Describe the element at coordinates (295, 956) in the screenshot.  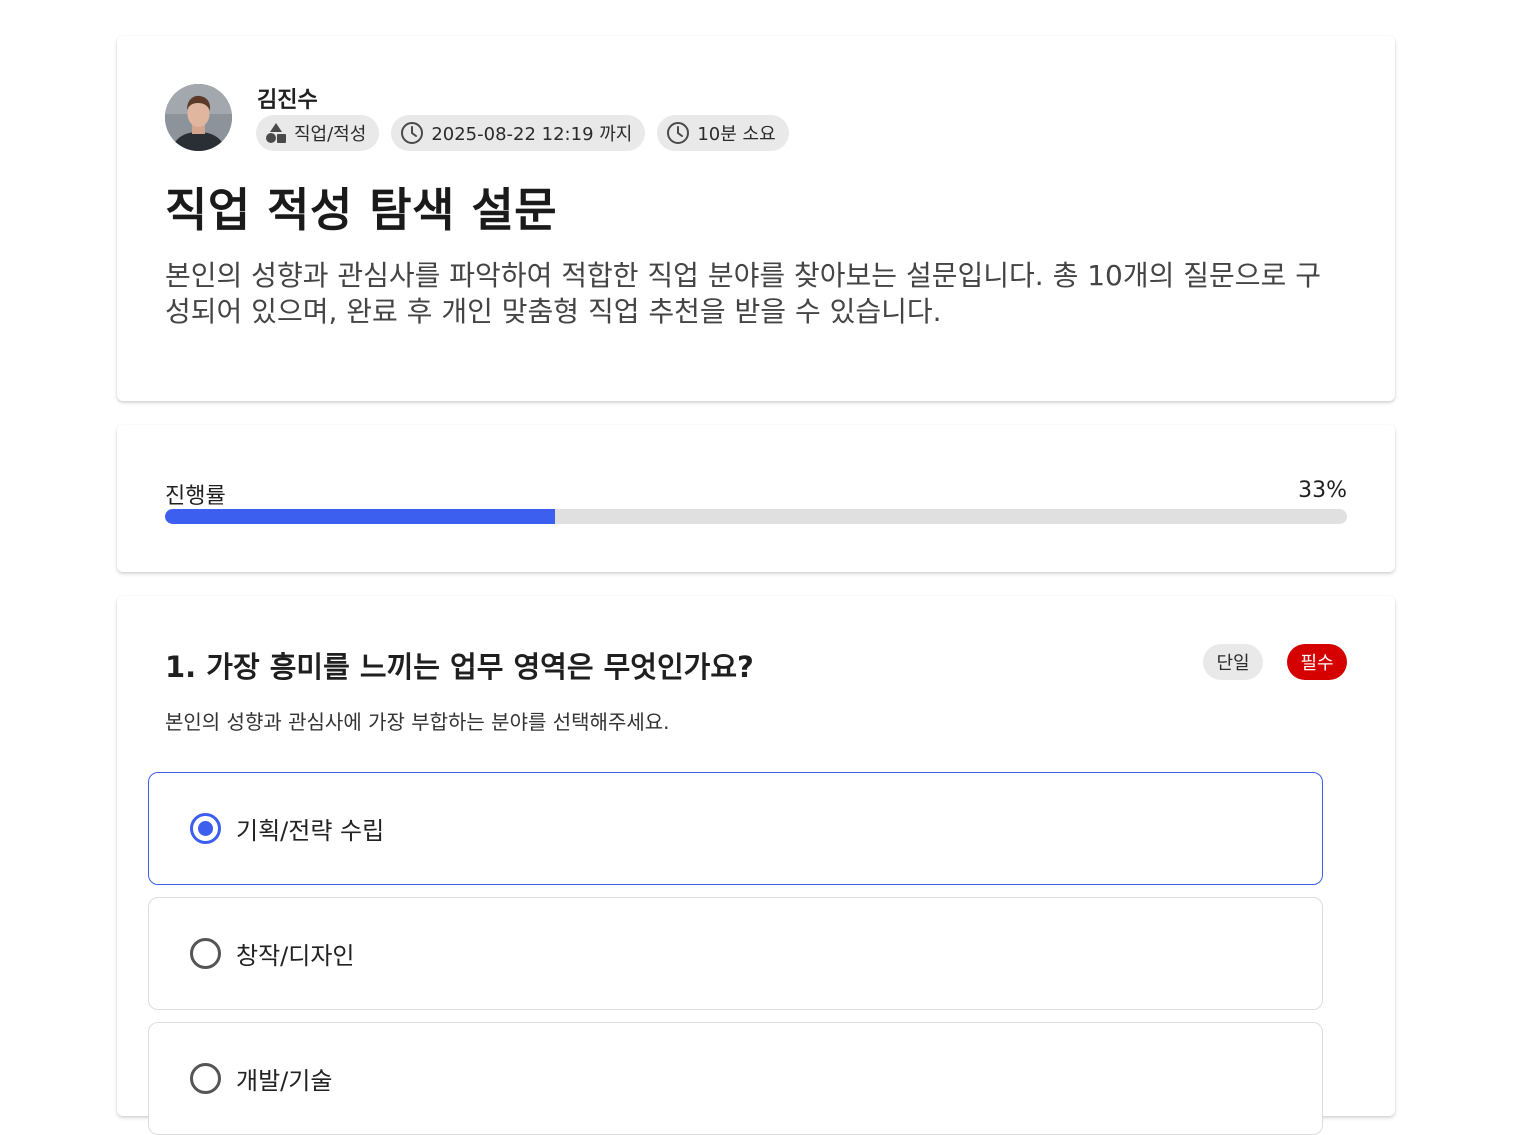
I see `option-label: 창작/디자인` at that location.